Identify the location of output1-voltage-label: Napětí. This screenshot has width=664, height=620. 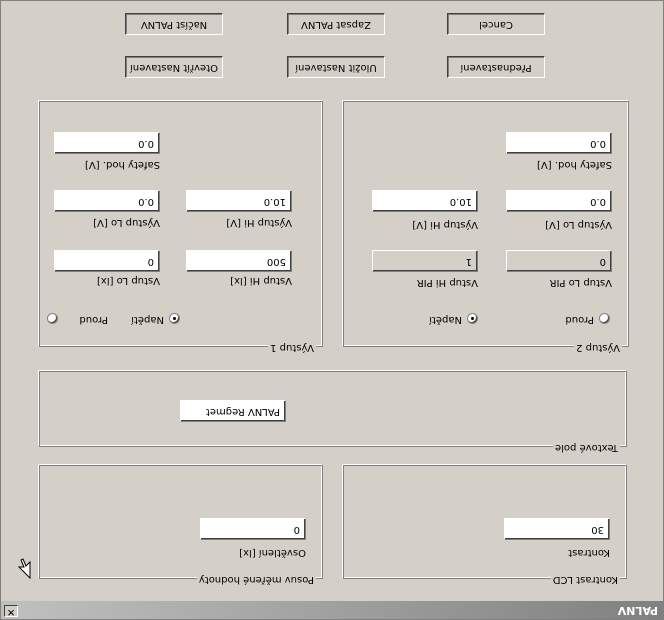
(147, 319).